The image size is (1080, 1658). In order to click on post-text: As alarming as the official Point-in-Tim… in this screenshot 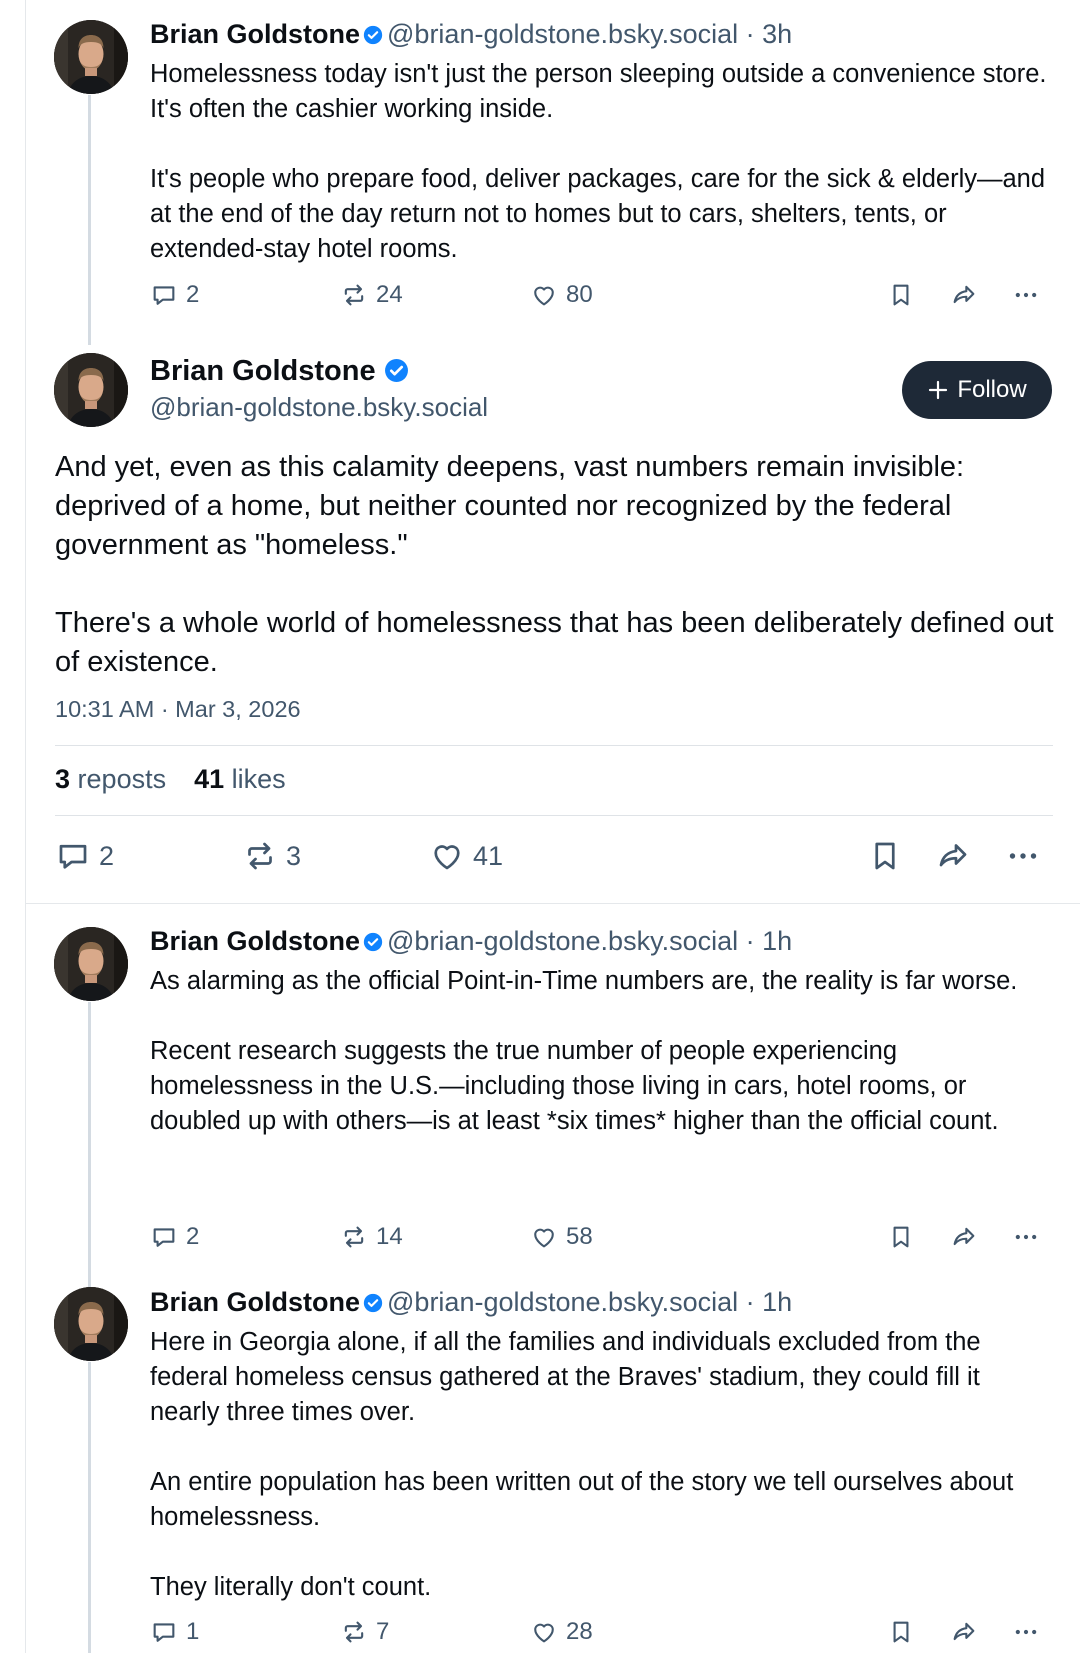, I will do `click(584, 1051)`.